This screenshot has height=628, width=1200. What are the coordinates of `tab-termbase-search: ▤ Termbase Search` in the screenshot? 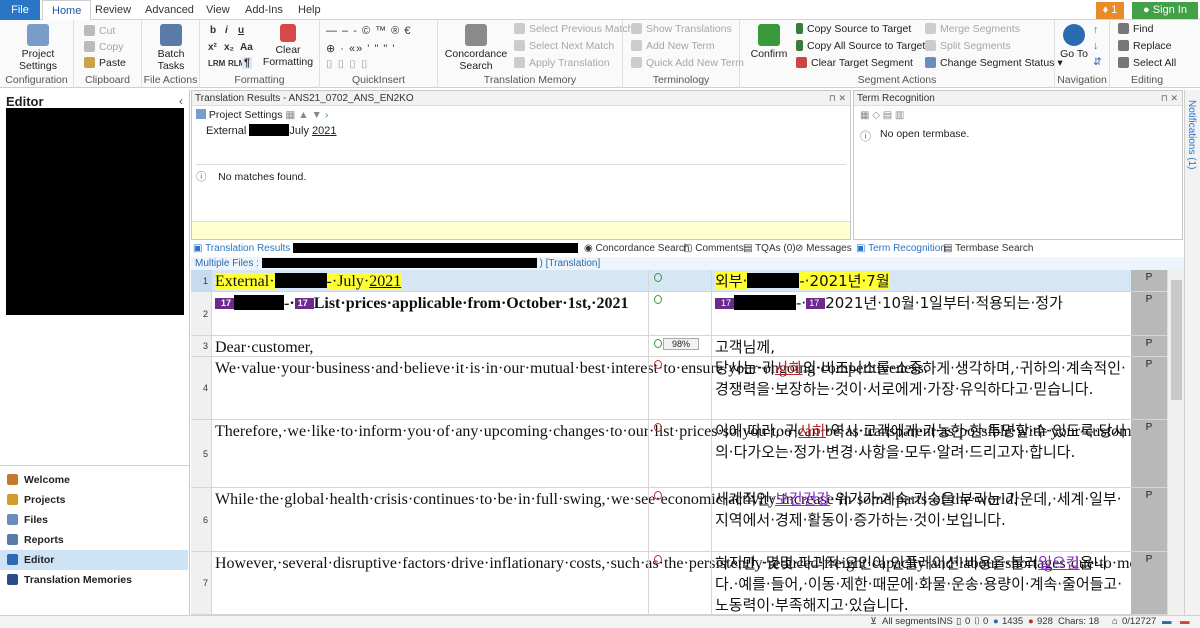 It's located at (988, 249).